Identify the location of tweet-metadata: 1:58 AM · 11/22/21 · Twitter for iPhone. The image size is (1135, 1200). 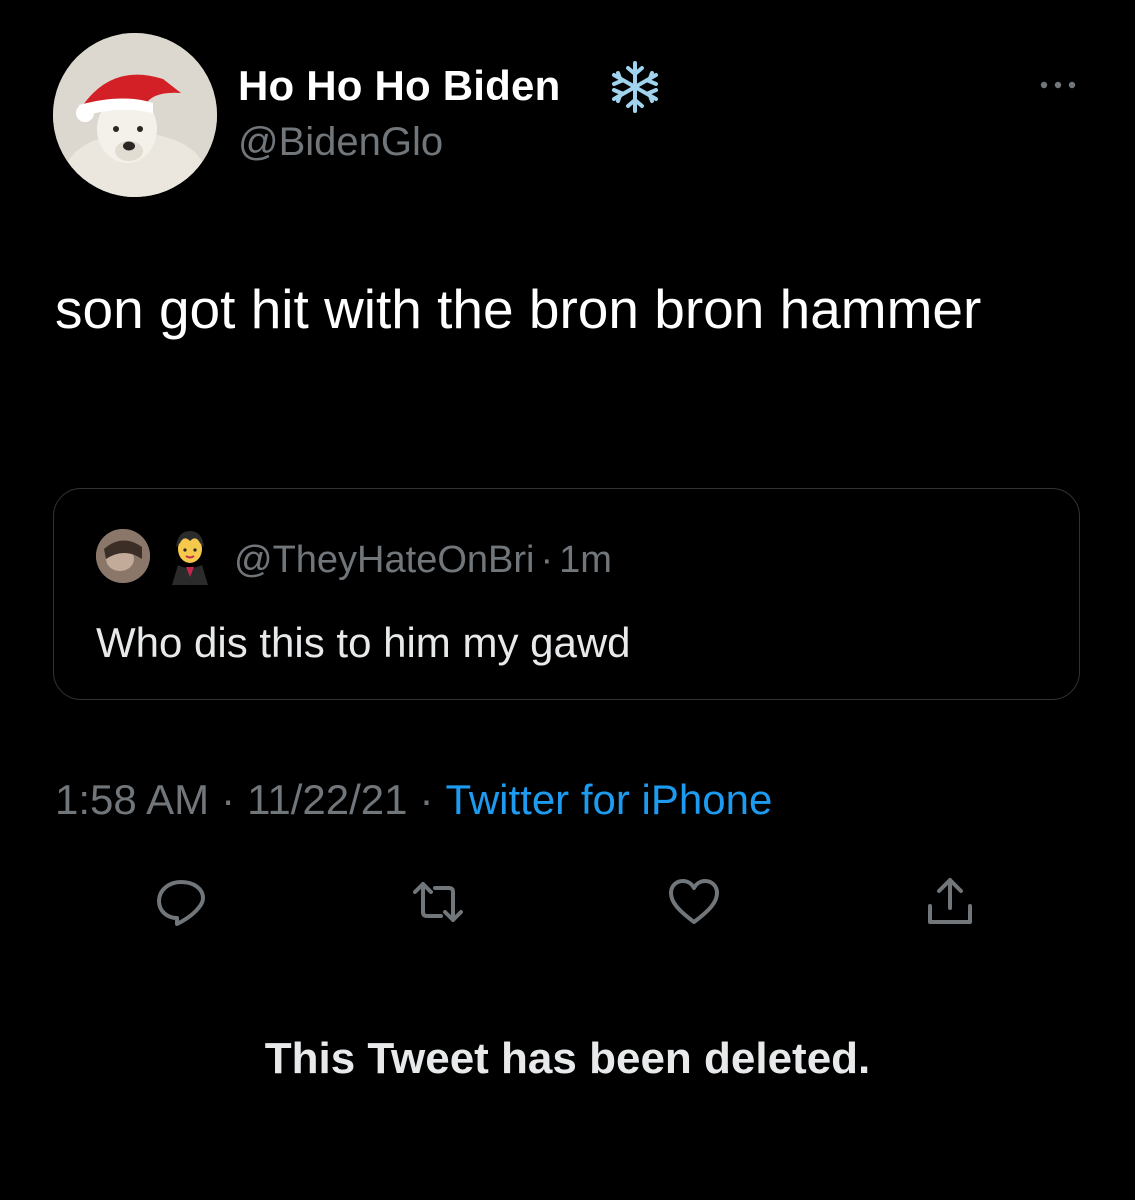
(413, 800).